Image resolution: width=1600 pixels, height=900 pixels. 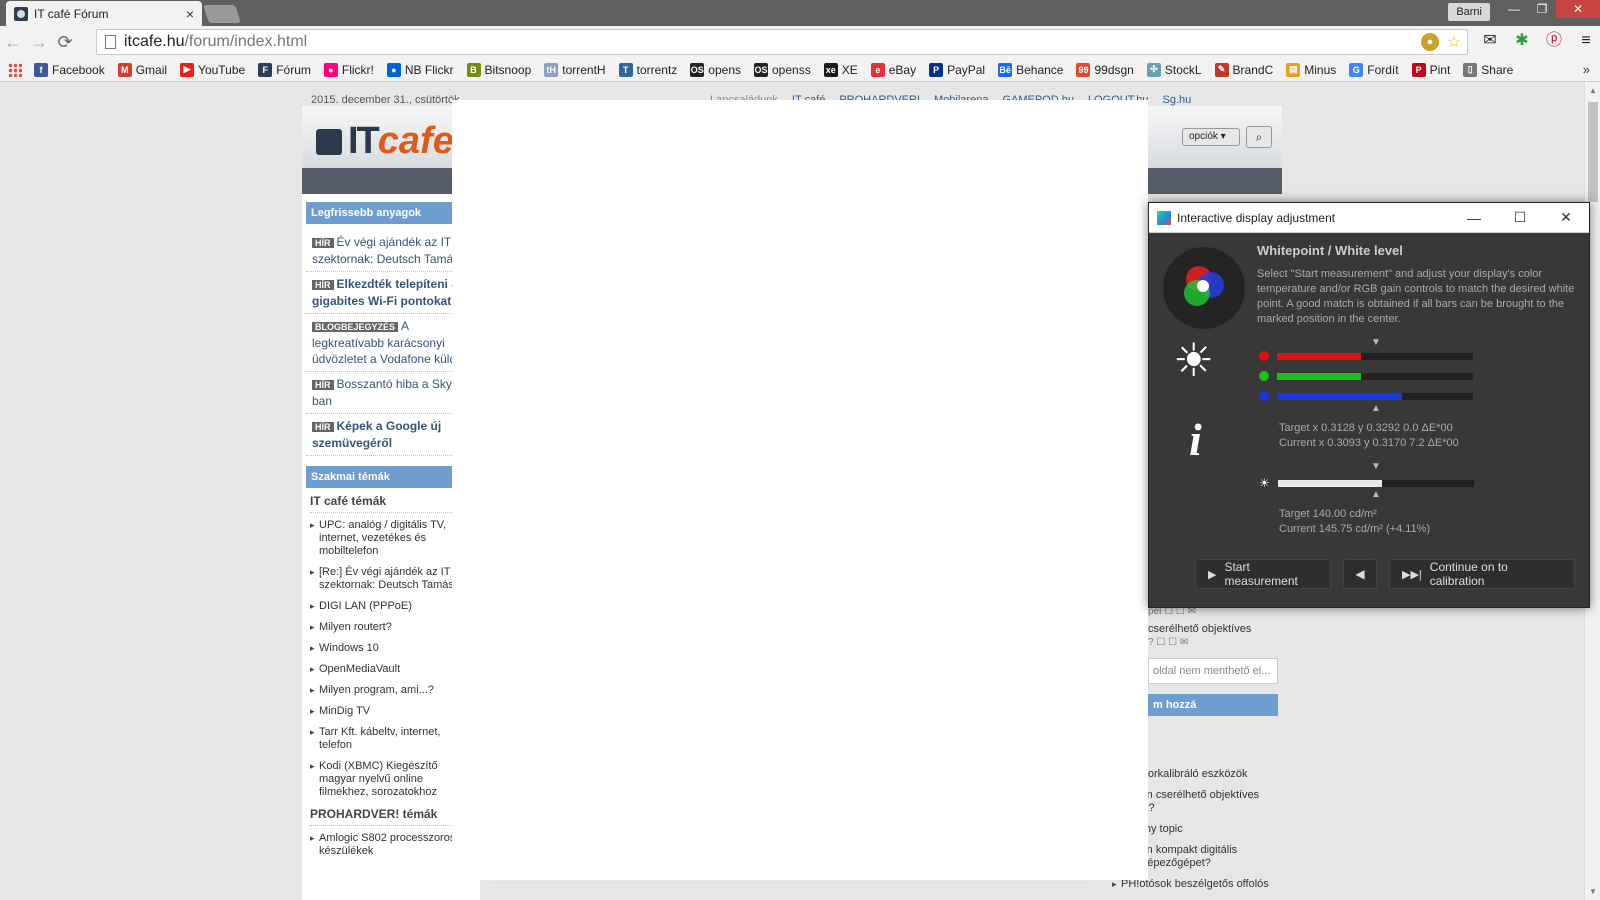 I want to click on sister-site-link: Sg.hu, so click(x=1177, y=100).